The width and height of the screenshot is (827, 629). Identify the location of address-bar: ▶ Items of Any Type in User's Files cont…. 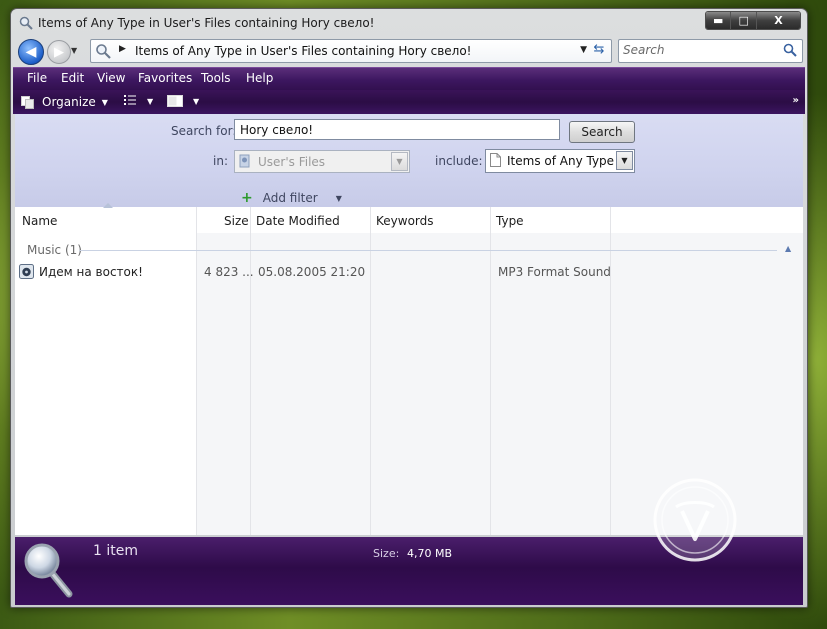
(351, 51).